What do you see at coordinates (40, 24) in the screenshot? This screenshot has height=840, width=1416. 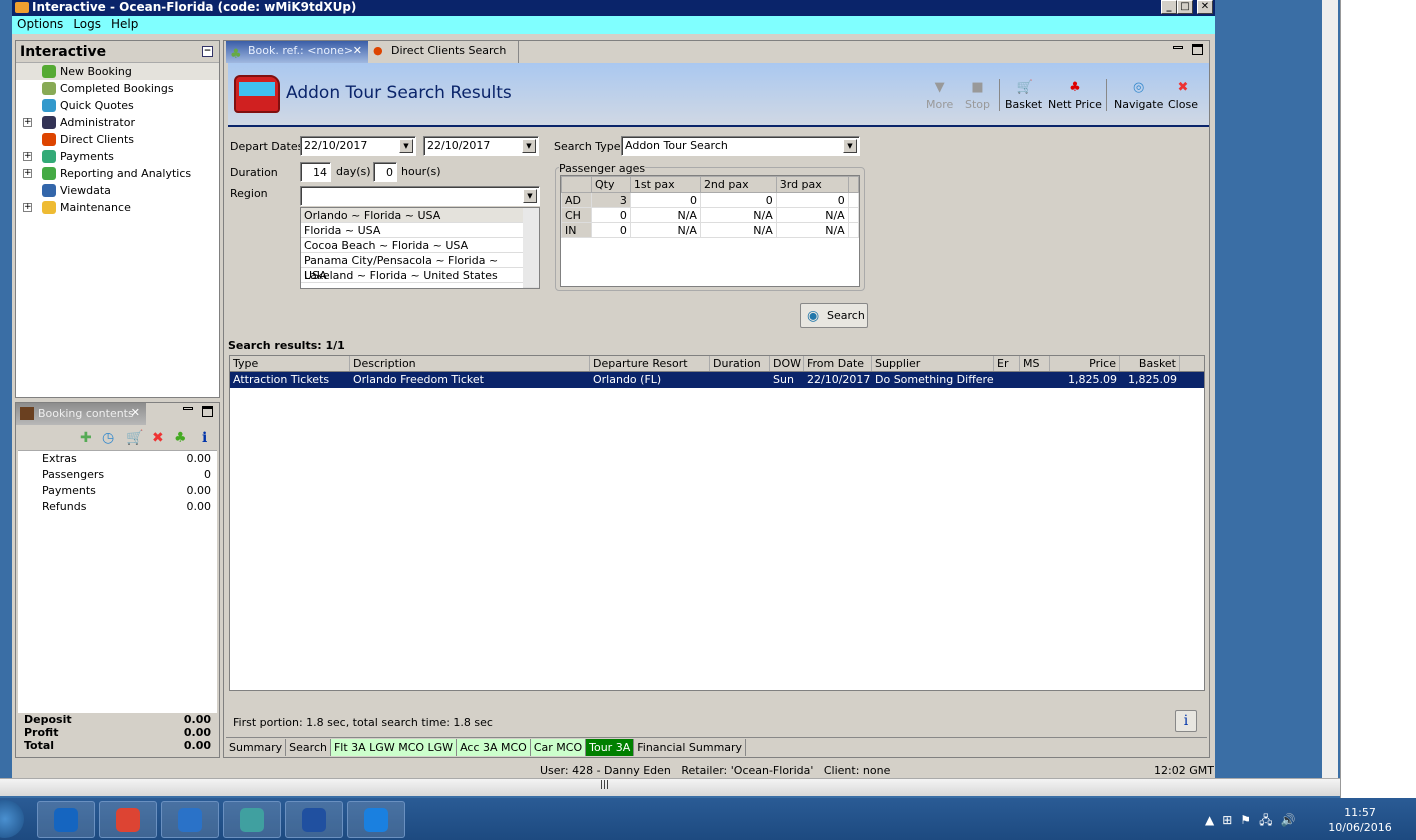 I see `menu-options: Options` at bounding box center [40, 24].